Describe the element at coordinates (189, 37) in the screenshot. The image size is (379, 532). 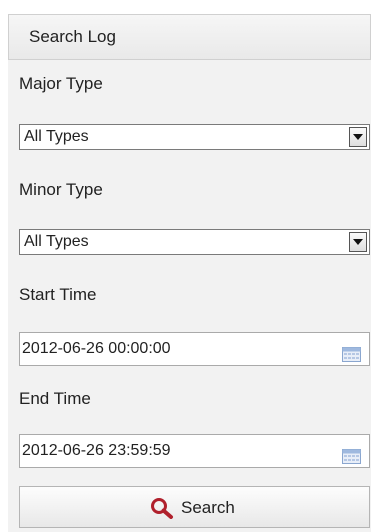
I see `panel-title: Search Log` at that location.